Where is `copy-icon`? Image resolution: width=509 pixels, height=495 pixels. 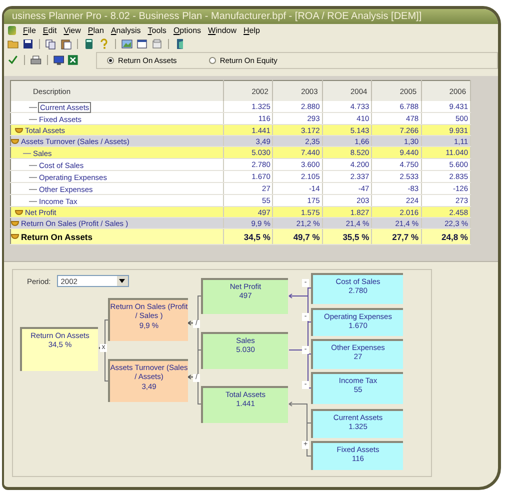
copy-icon is located at coordinates (51, 44).